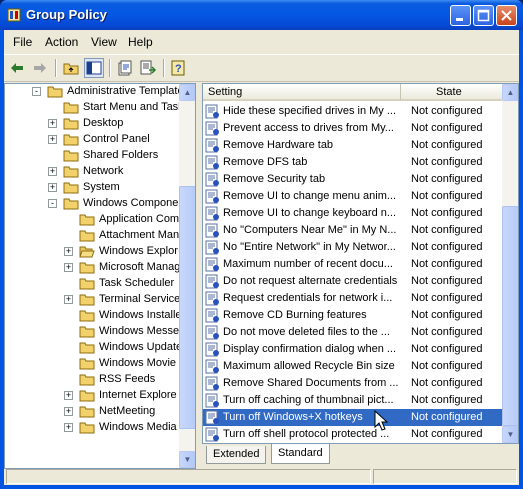 The height and width of the screenshot is (489, 523). I want to click on tree-item: - Administrative Template, so click(94, 92).